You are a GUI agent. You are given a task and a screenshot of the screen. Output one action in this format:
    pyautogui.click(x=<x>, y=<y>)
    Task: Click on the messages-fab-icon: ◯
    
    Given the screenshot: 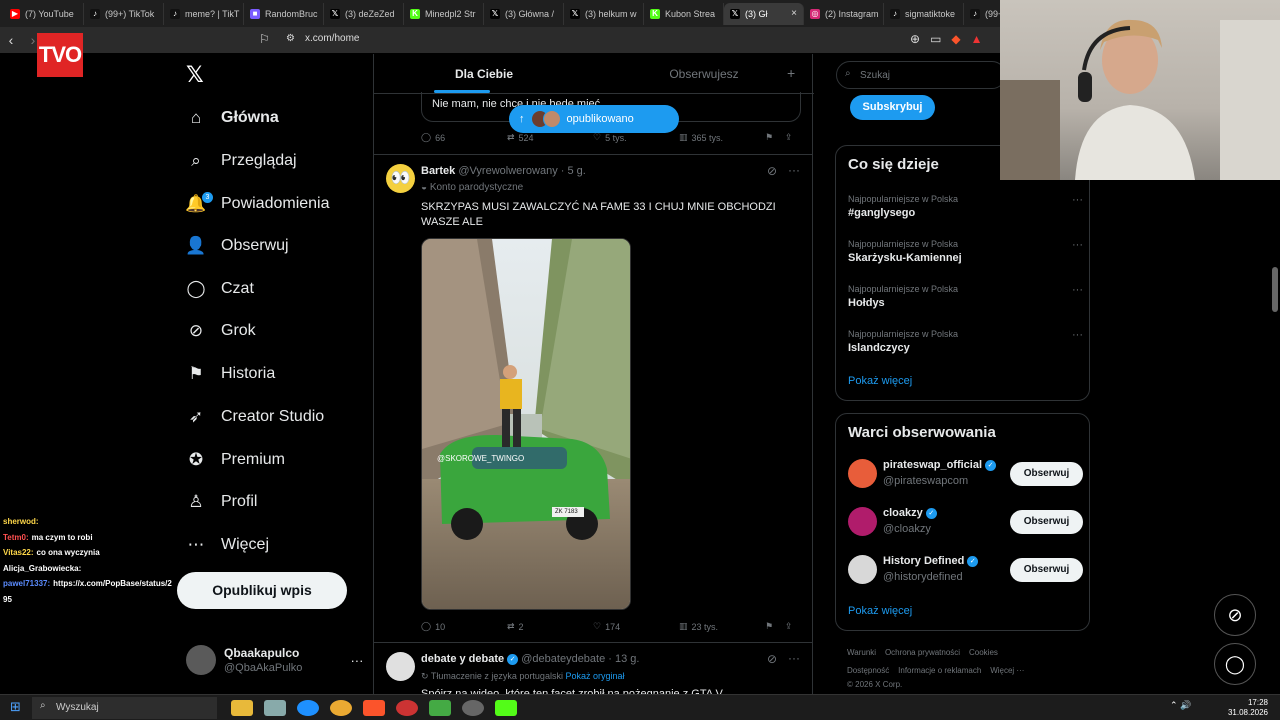 What is the action you would take?
    pyautogui.click(x=1235, y=664)
    